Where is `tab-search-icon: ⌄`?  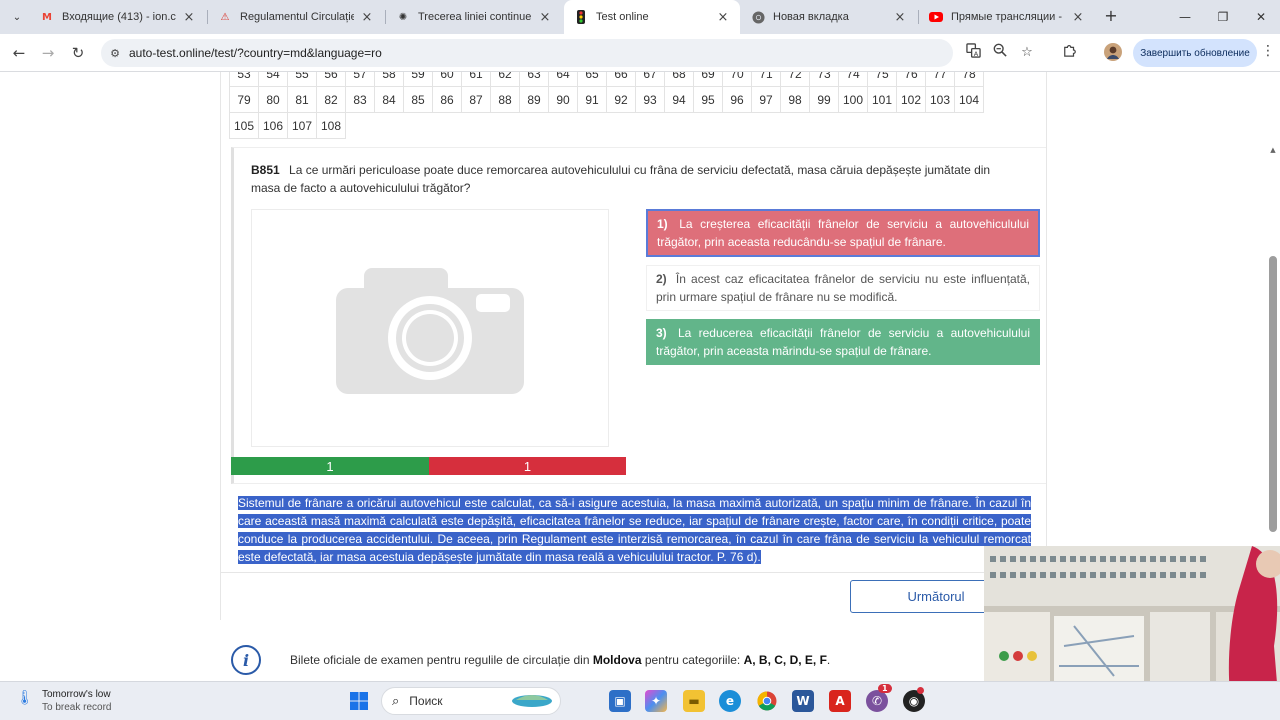 tab-search-icon: ⌄ is located at coordinates (17, 17).